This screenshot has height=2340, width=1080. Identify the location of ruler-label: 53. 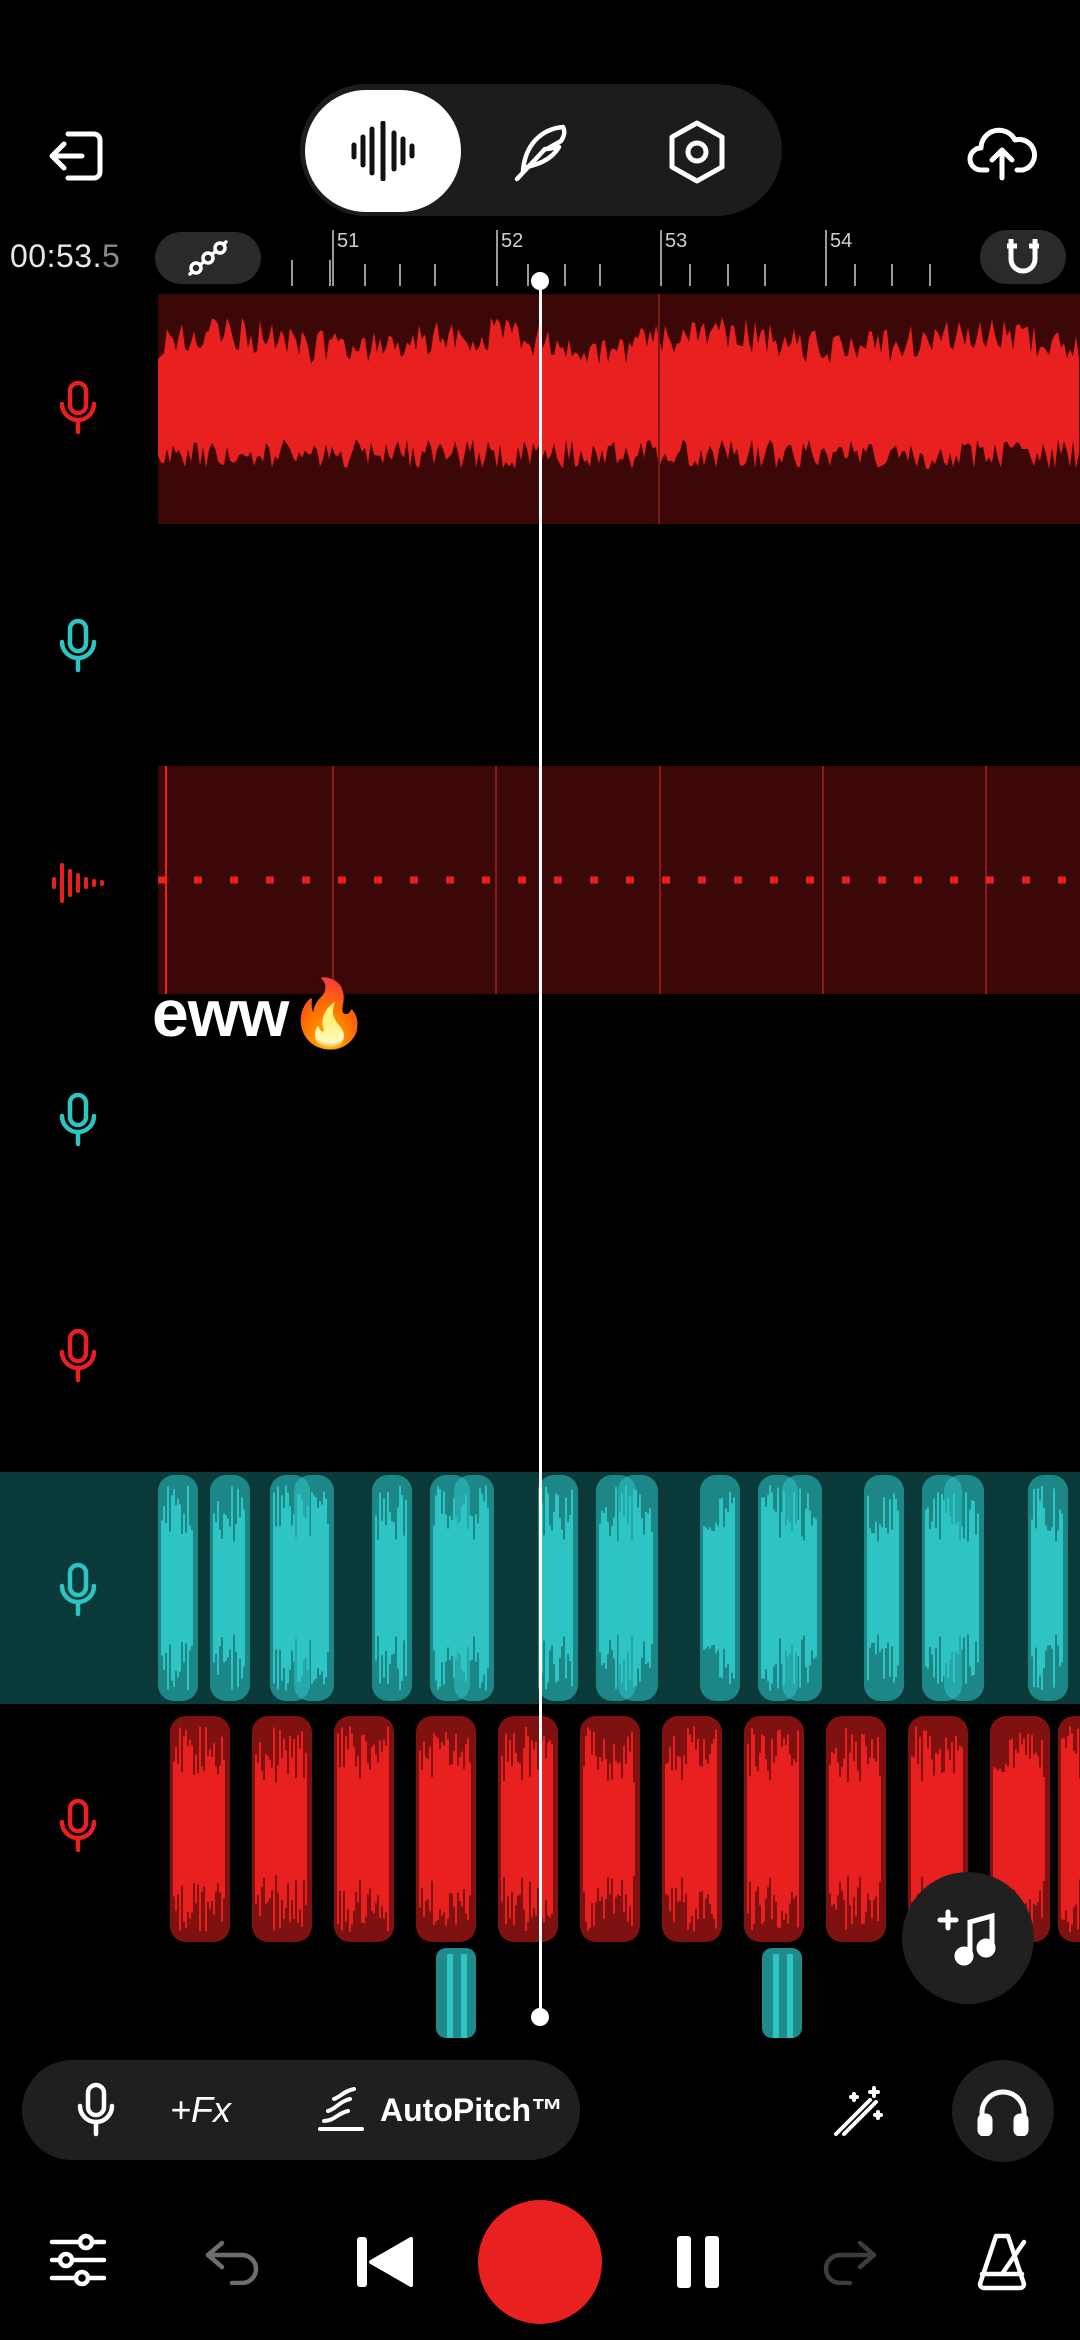
(676, 241).